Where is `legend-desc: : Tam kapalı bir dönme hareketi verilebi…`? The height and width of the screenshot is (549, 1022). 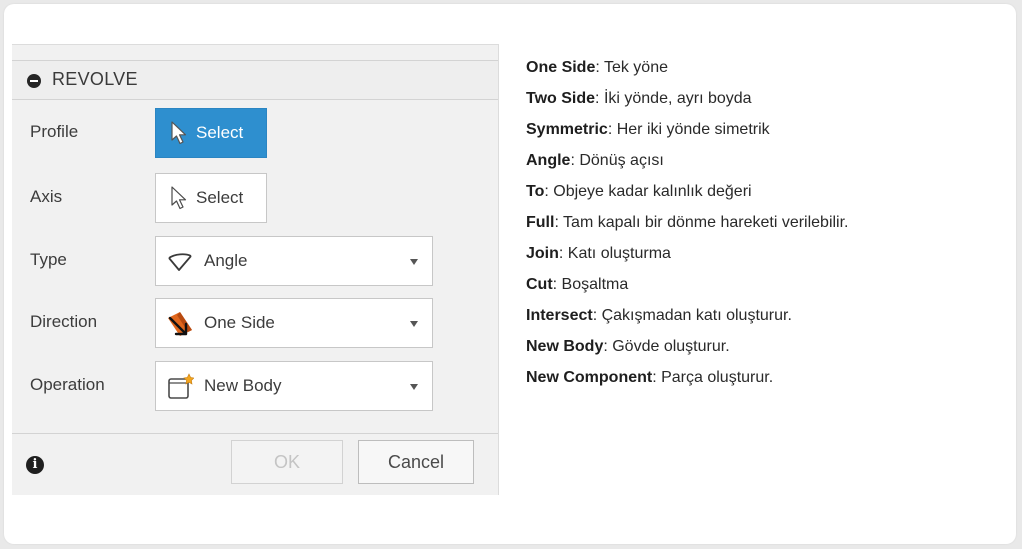 legend-desc: : Tam kapalı bir dönme hareketi verilebi… is located at coordinates (701, 222).